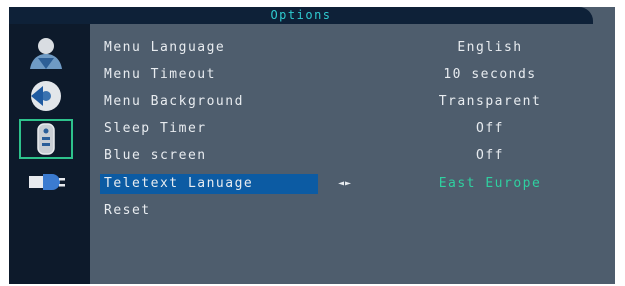 The width and height of the screenshot is (625, 286). I want to click on page-title: Options, so click(301, 15).